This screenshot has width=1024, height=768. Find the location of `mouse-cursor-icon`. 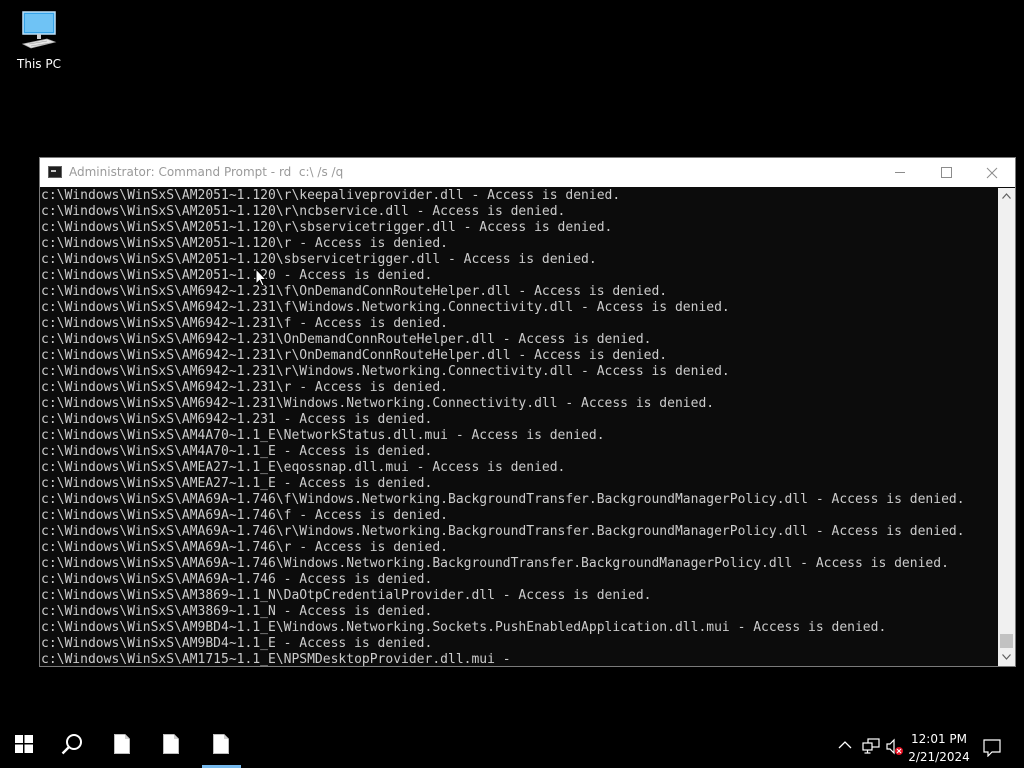

mouse-cursor-icon is located at coordinates (261, 277).